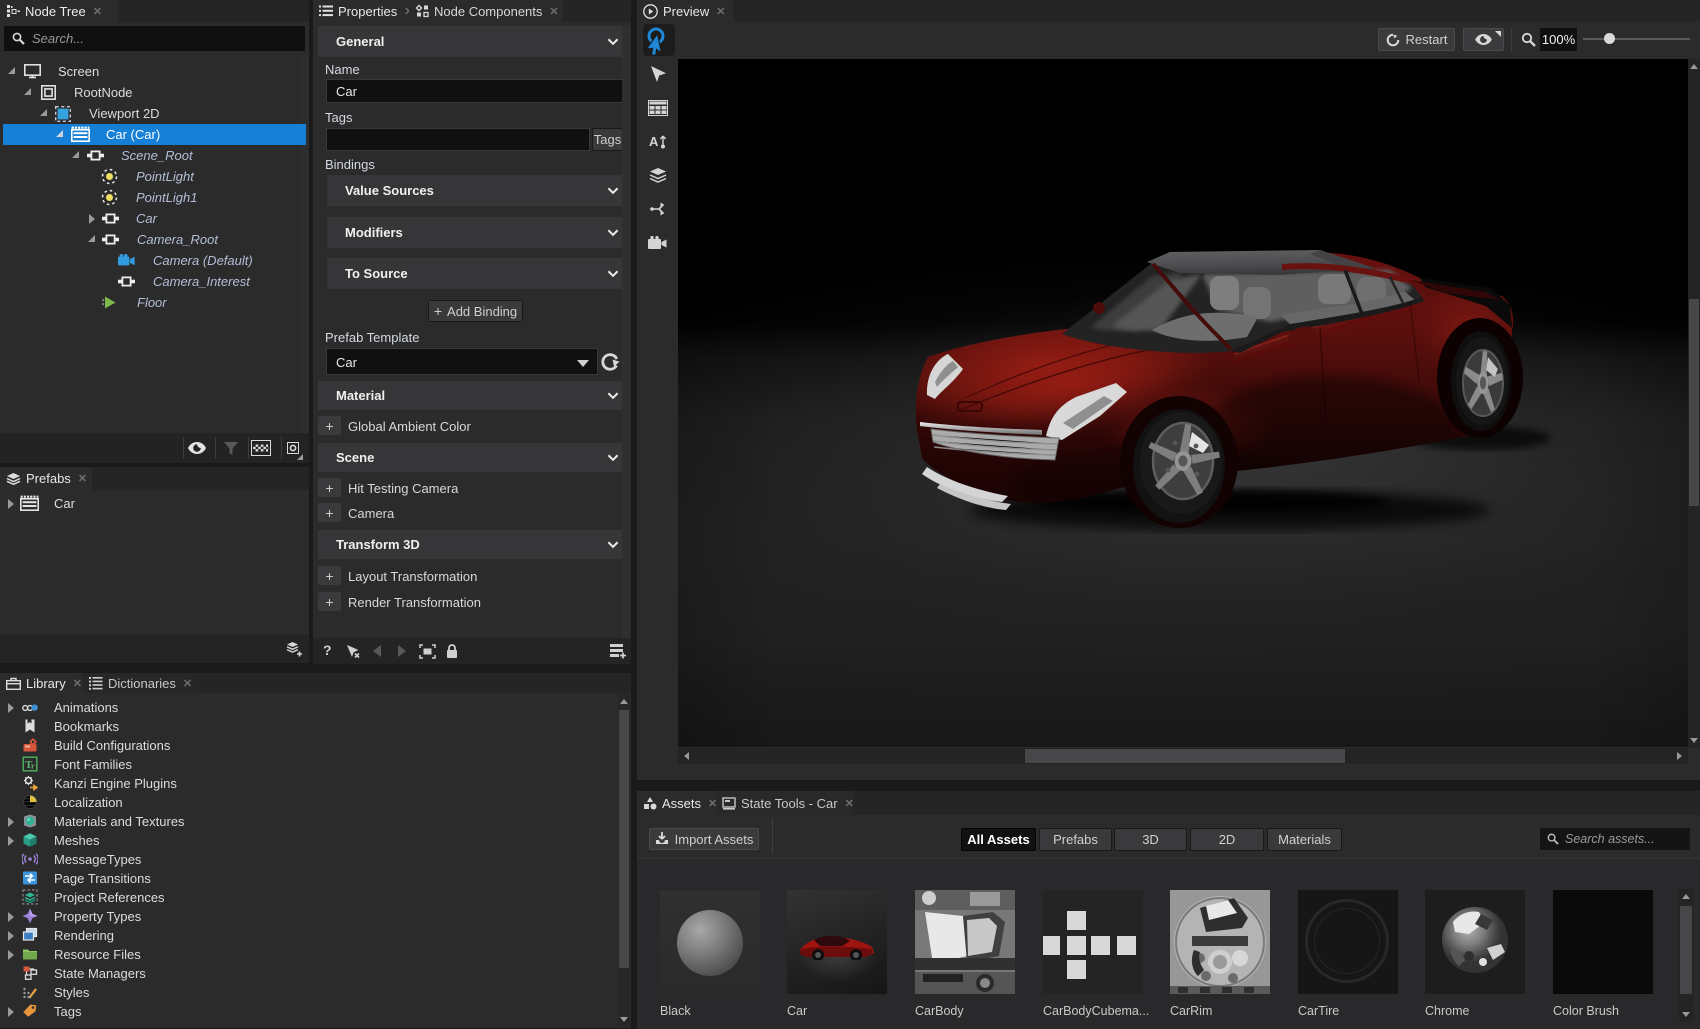 Image resolution: width=1700 pixels, height=1029 pixels. Describe the element at coordinates (33, 766) in the screenshot. I see `svg-text: r` at that location.